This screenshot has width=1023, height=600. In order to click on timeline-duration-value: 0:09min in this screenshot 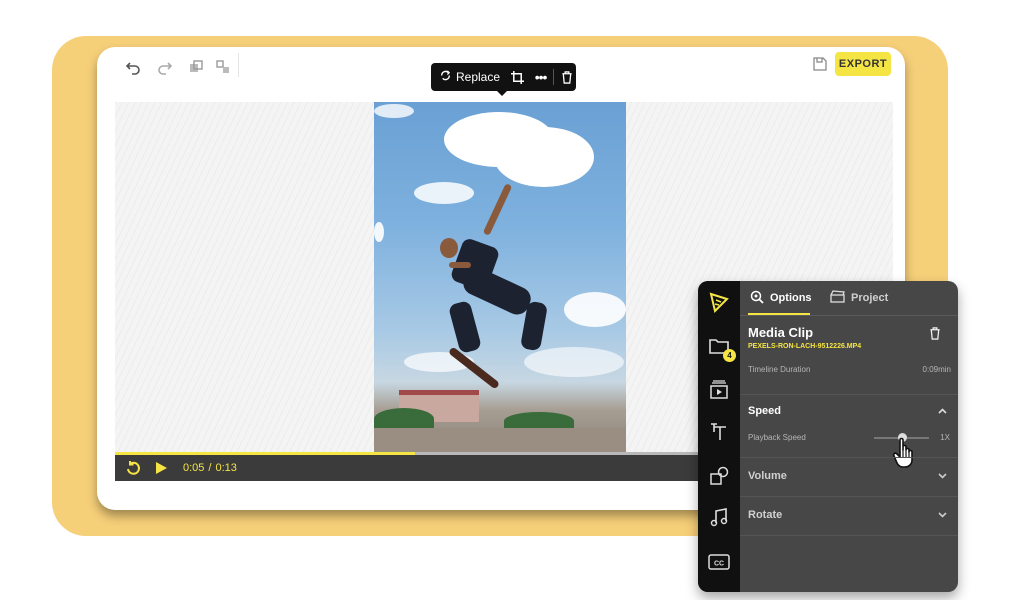, I will do `click(936, 369)`.